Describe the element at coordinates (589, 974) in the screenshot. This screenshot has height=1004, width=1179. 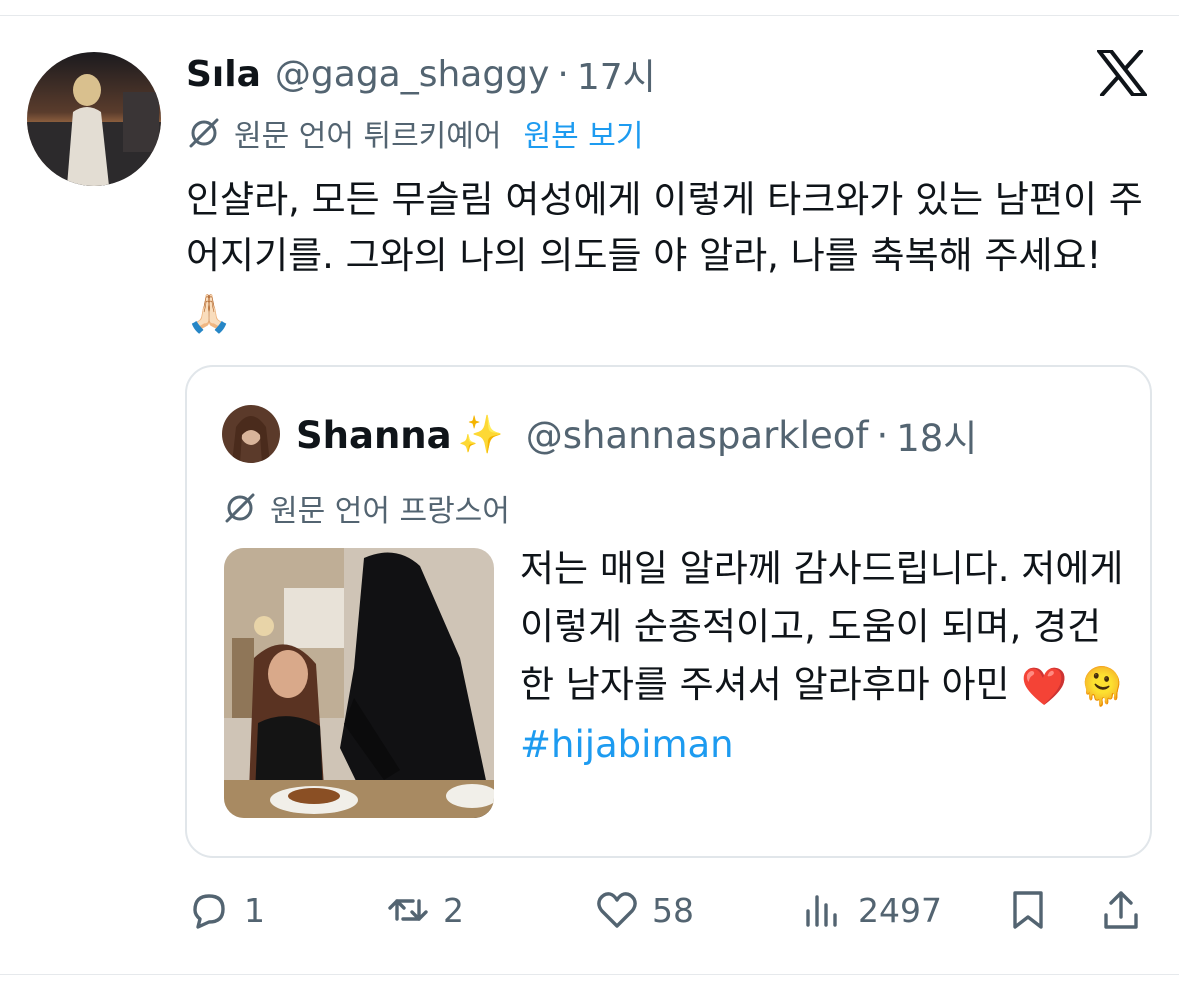
I see `bottom-divider` at that location.